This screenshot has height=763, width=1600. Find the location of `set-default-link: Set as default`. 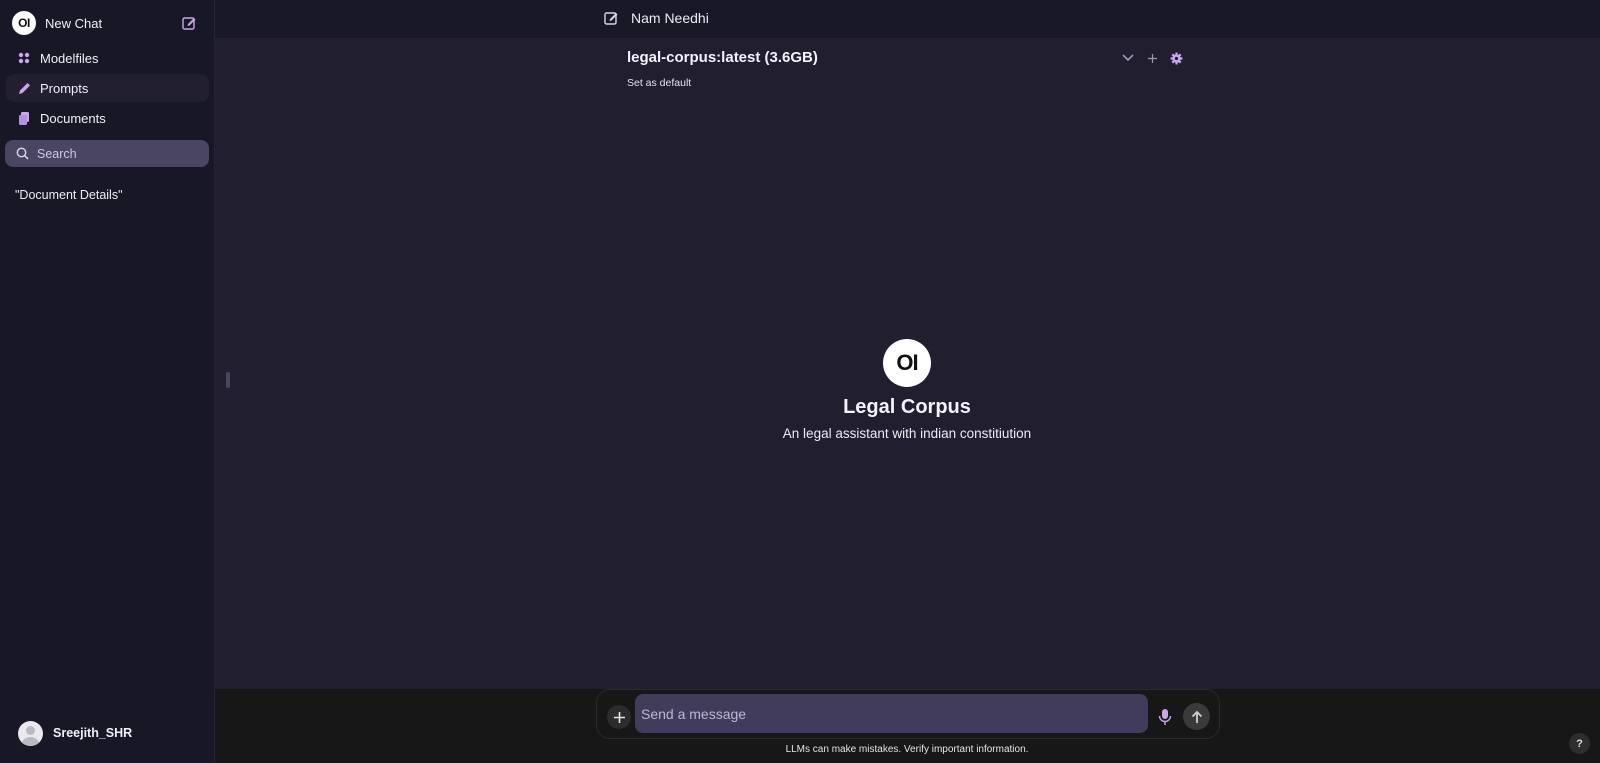

set-default-link: Set as default is located at coordinates (659, 83).